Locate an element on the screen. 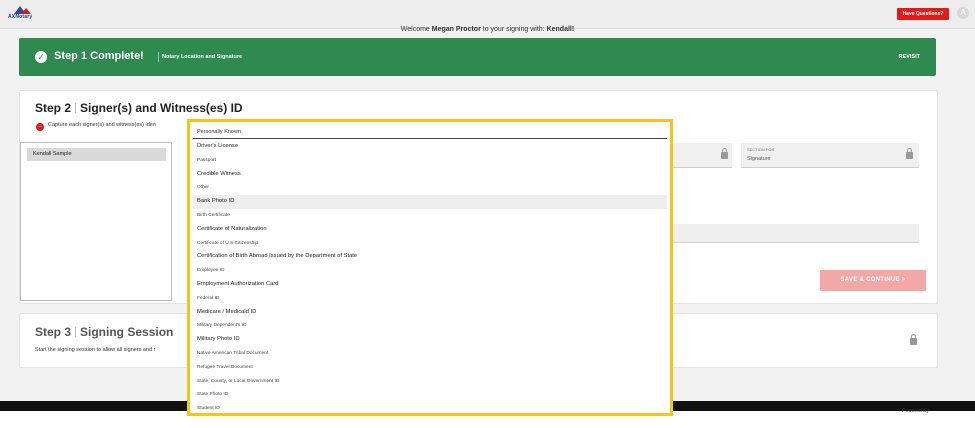 This screenshot has height=428, width=975. id-type-selected: Personally Known is located at coordinates (430, 132).